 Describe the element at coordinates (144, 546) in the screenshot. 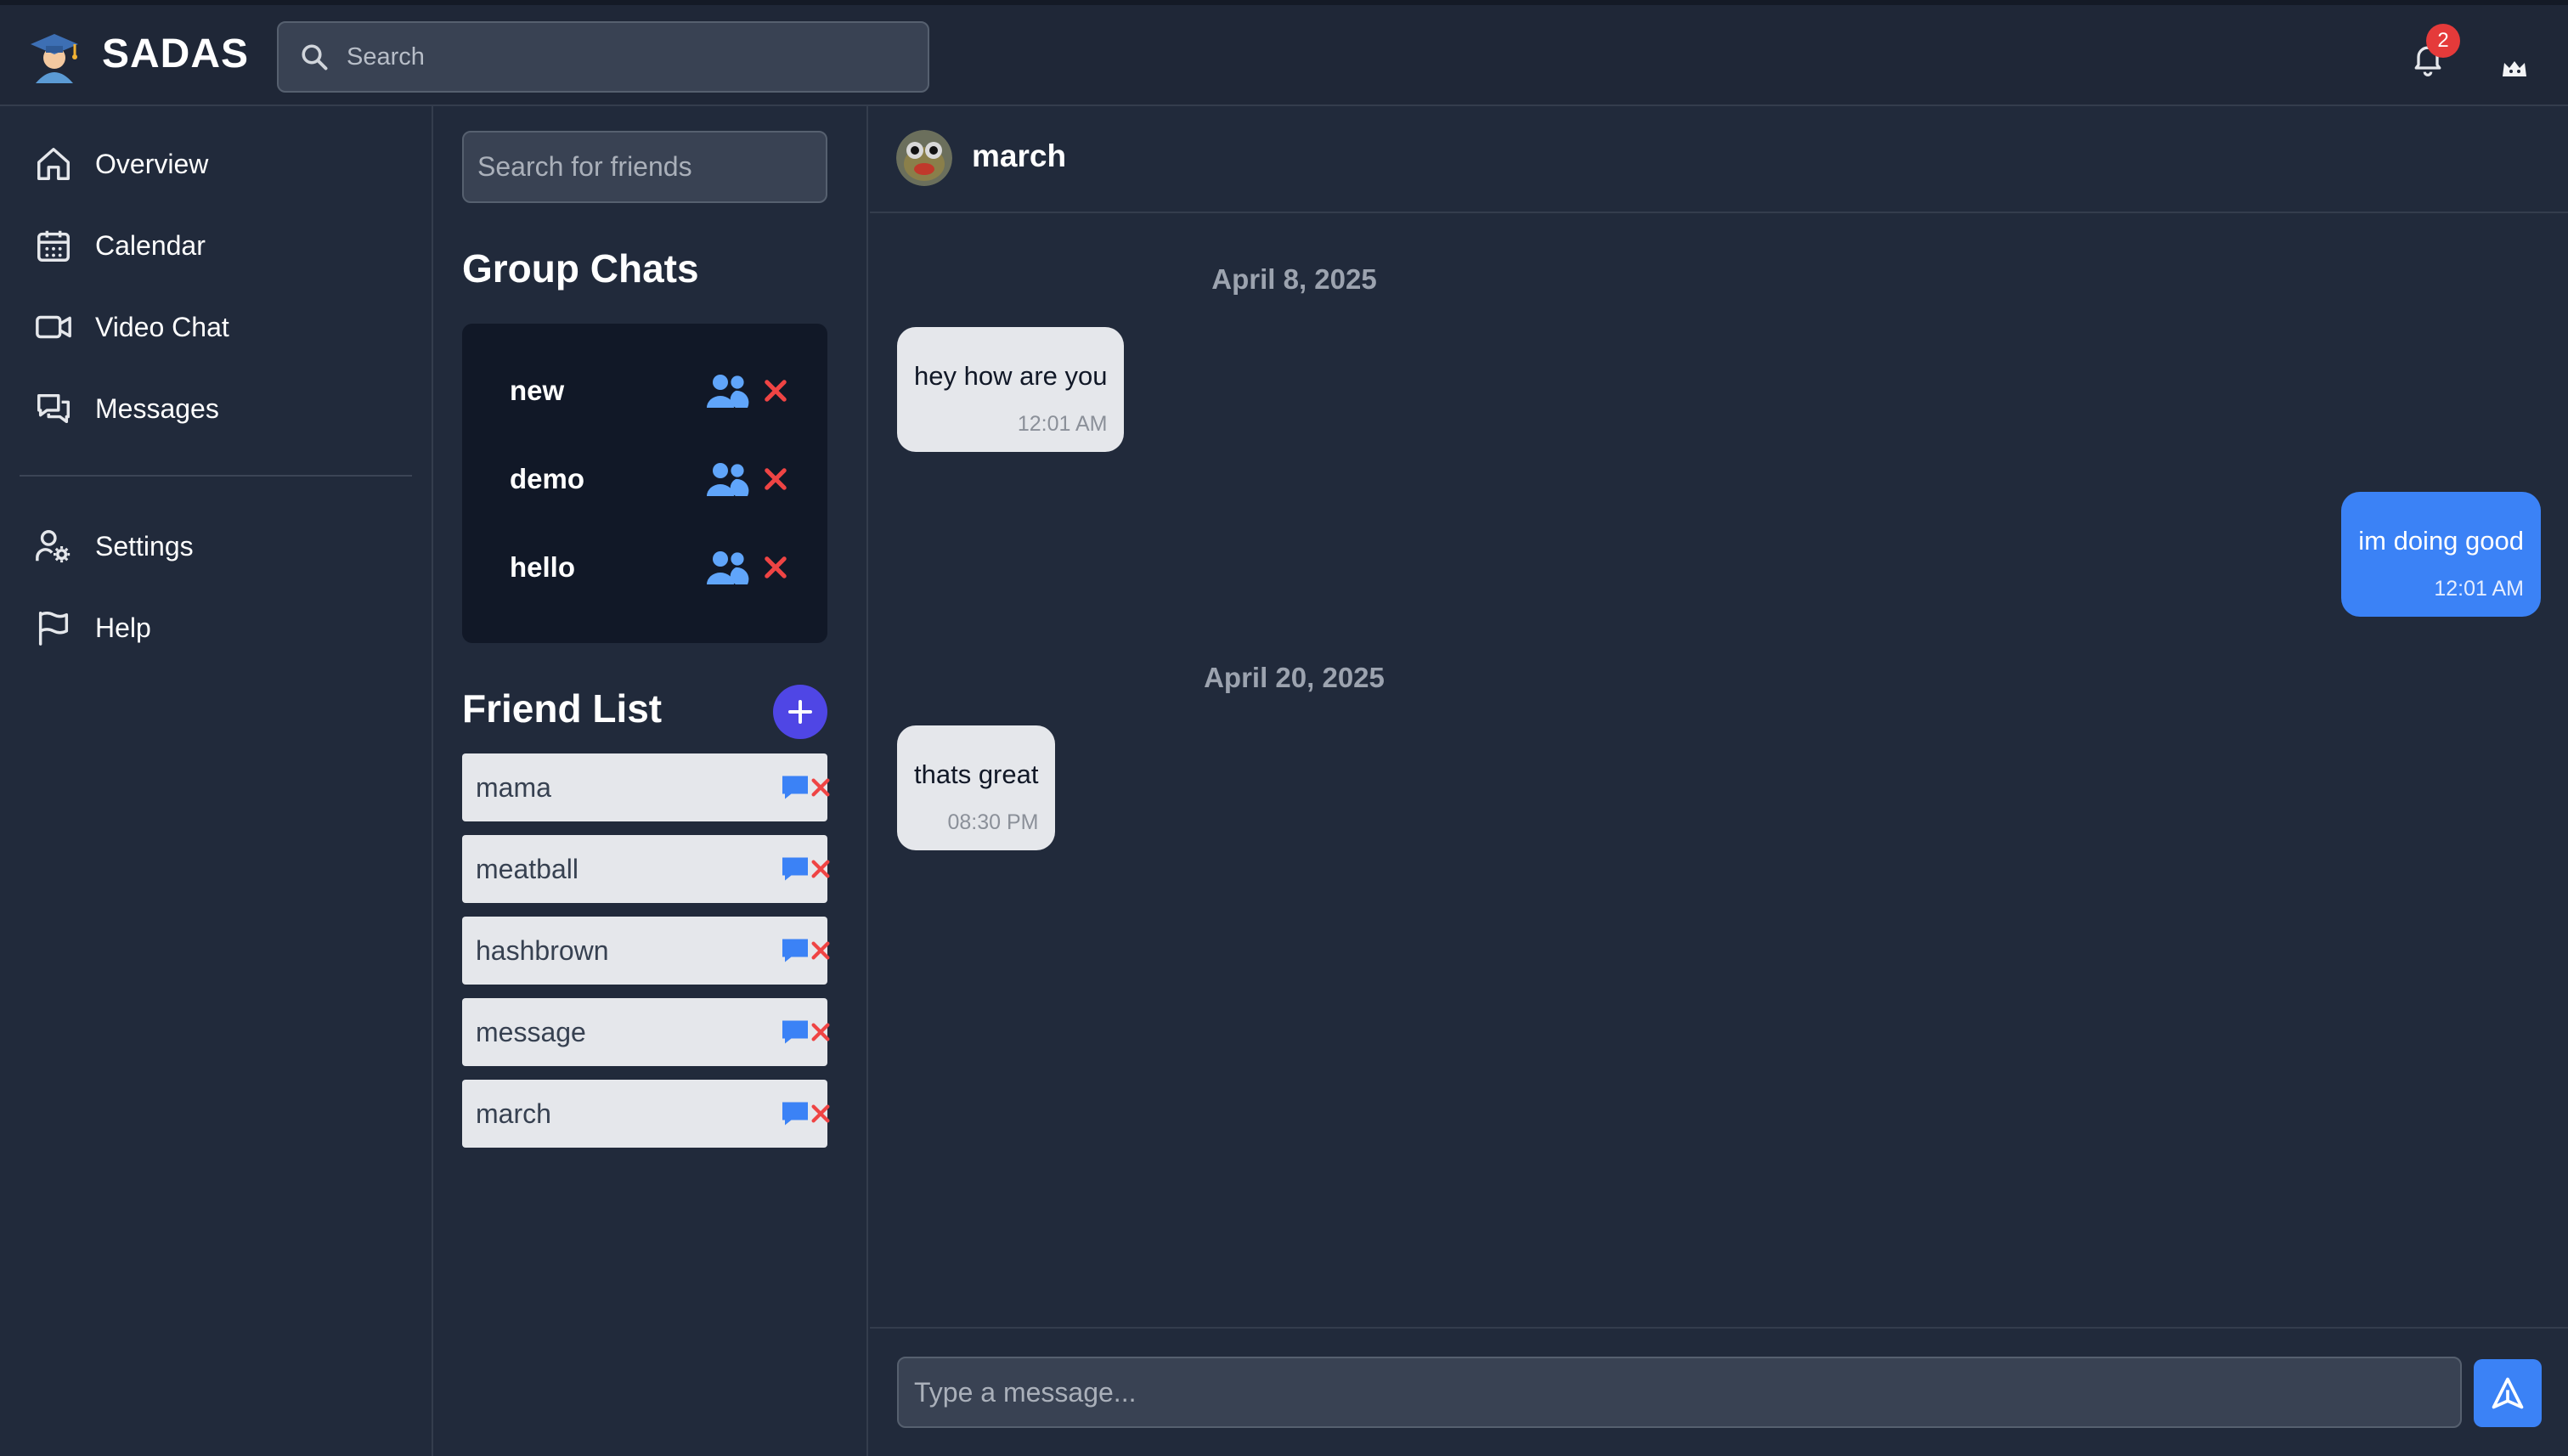

I see `nav-item-label: Settings` at that location.